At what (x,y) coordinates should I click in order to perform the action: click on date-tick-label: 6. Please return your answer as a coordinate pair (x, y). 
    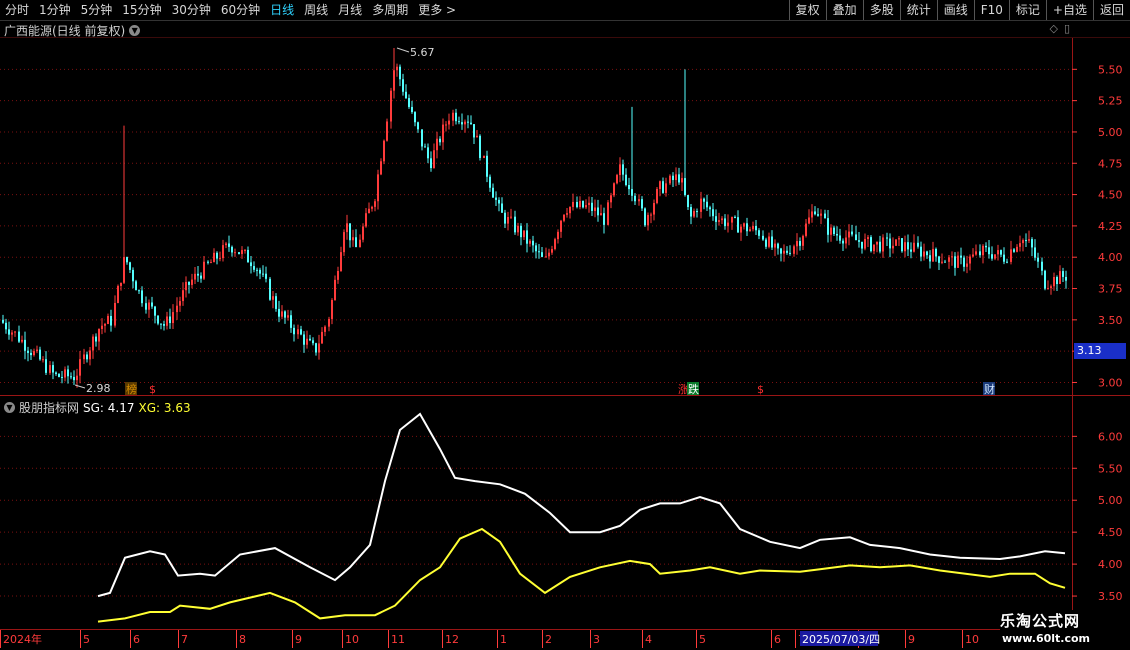
    Looking at the image, I should click on (777, 639).